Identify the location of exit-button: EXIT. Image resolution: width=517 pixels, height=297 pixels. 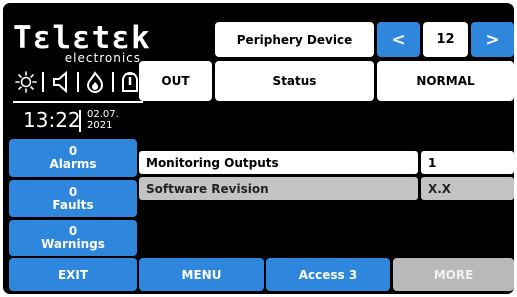
(73, 274).